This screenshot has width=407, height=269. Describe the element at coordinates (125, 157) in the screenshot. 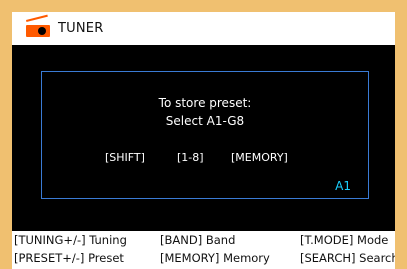

I see `shift-key-hint: [SHIFT]` at that location.